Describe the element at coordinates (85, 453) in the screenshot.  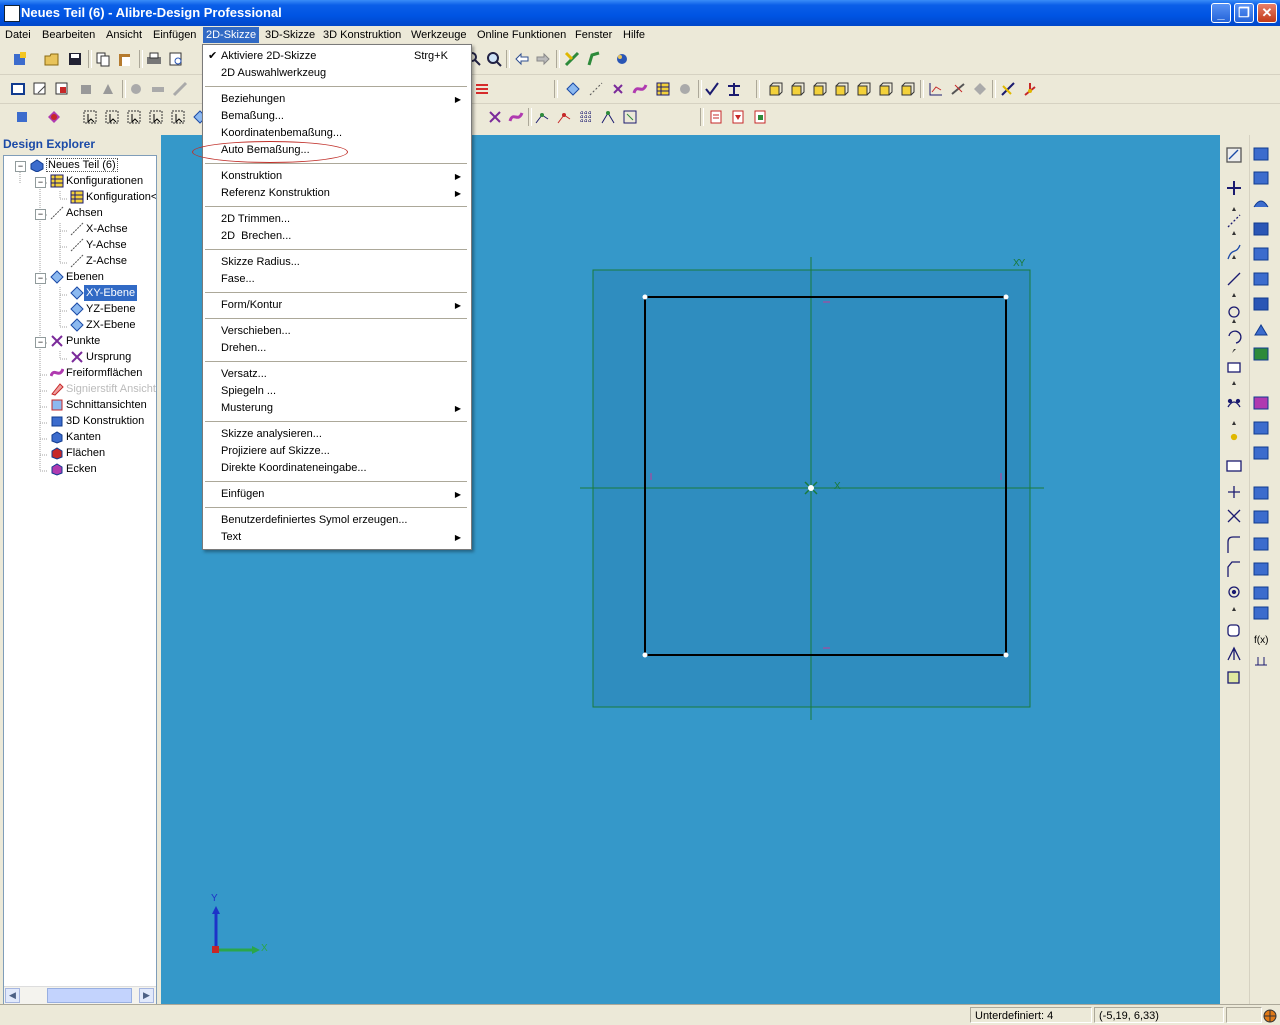
I see `tree-item-flaechen: Flächen` at that location.